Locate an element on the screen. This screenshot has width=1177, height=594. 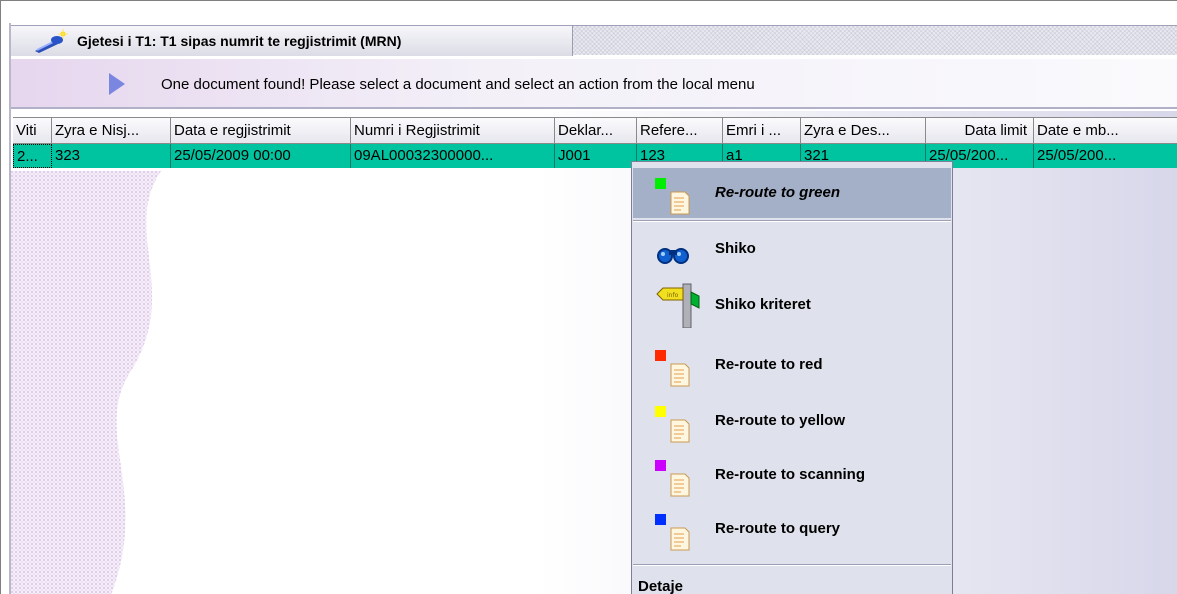
search-wand-icon is located at coordinates (51, 41).